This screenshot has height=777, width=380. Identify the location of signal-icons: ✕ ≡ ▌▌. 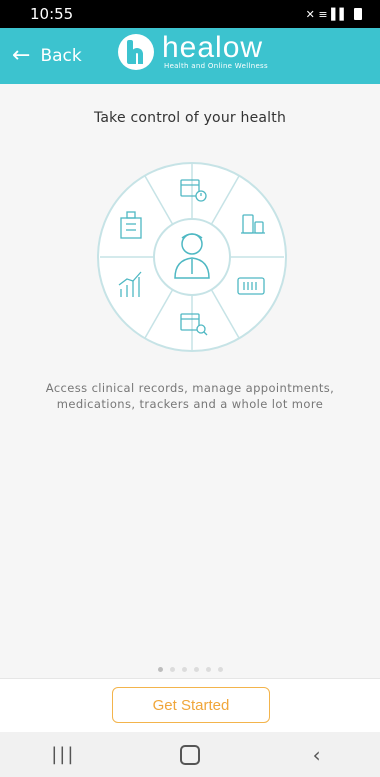
(326, 14).